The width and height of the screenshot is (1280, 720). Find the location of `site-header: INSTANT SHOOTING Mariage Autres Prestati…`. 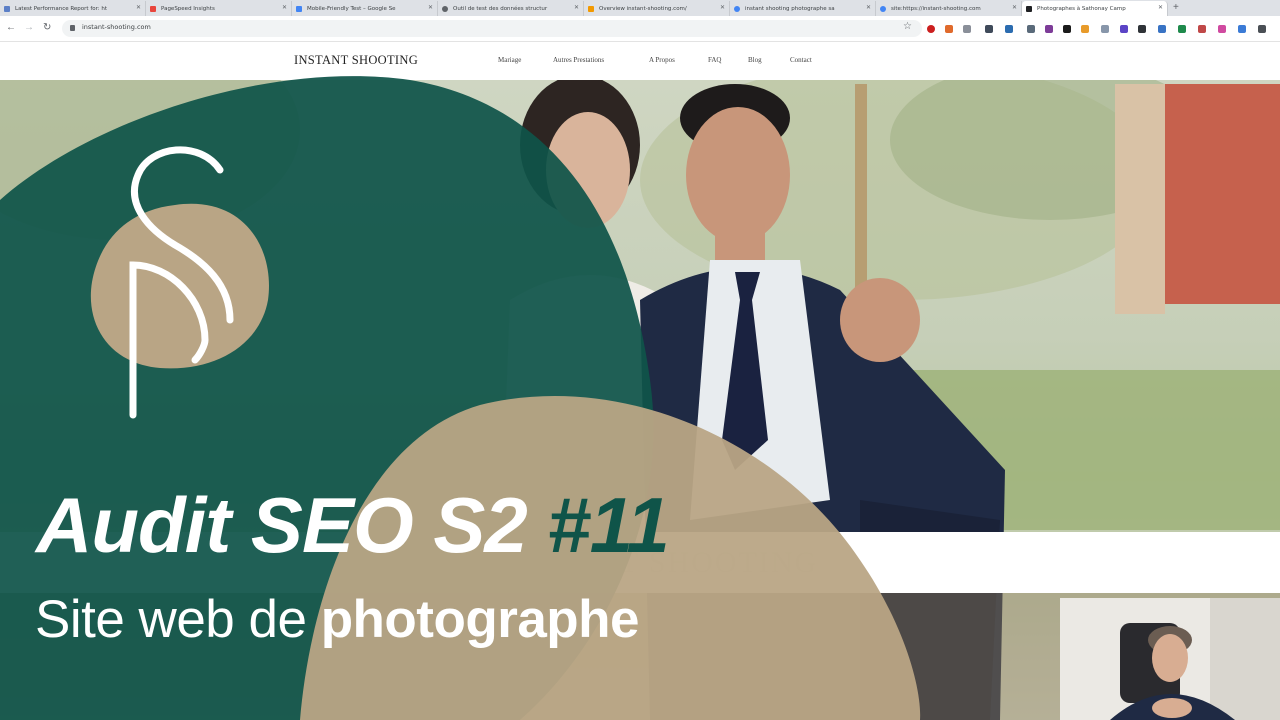

site-header: INSTANT SHOOTING Mariage Autres Prestati… is located at coordinates (640, 61).